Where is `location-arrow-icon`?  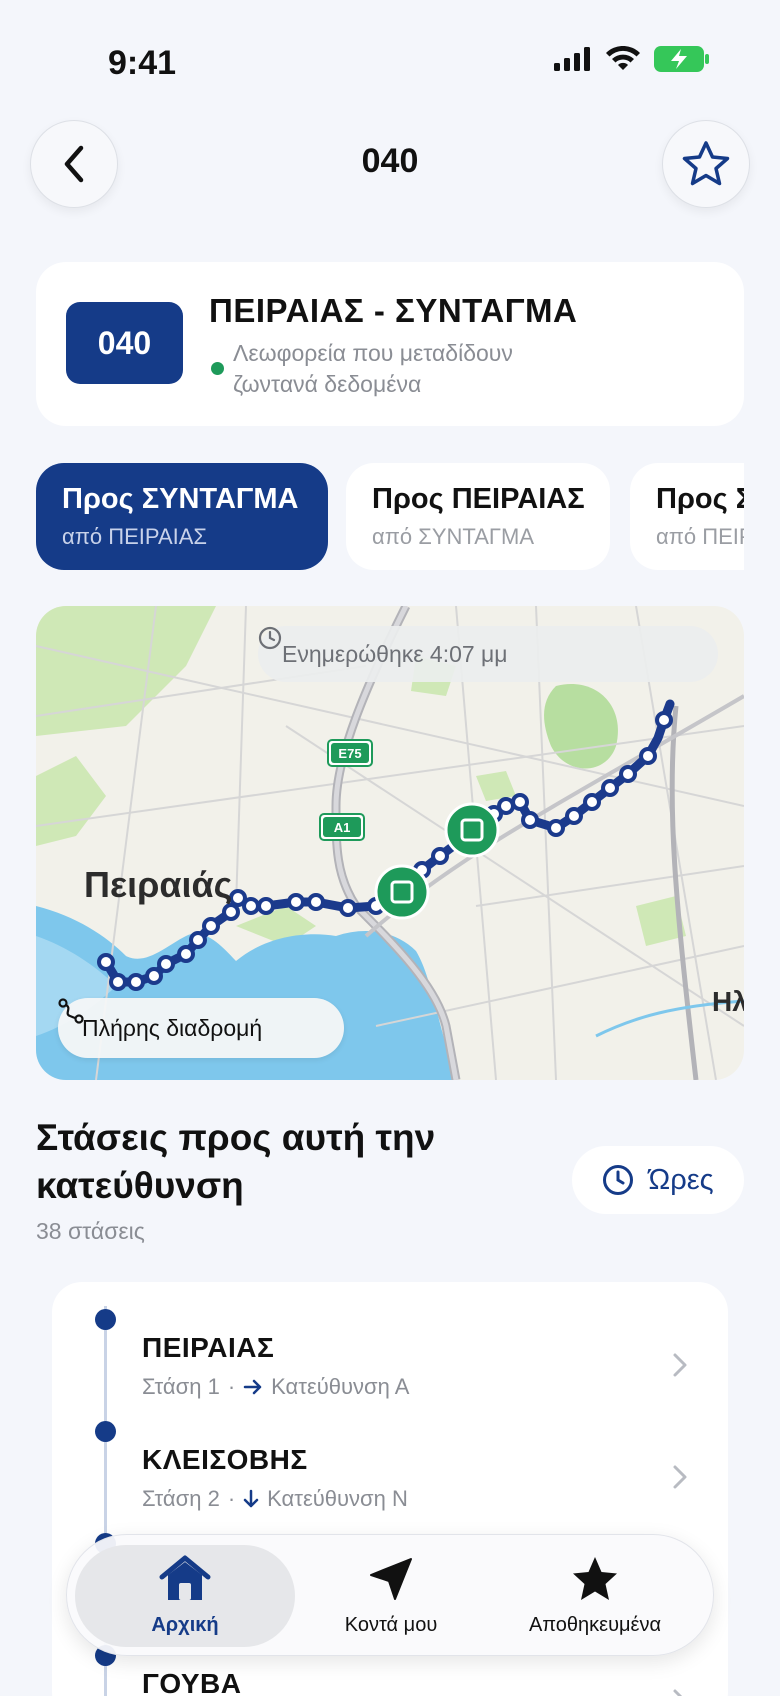 location-arrow-icon is located at coordinates (391, 1579).